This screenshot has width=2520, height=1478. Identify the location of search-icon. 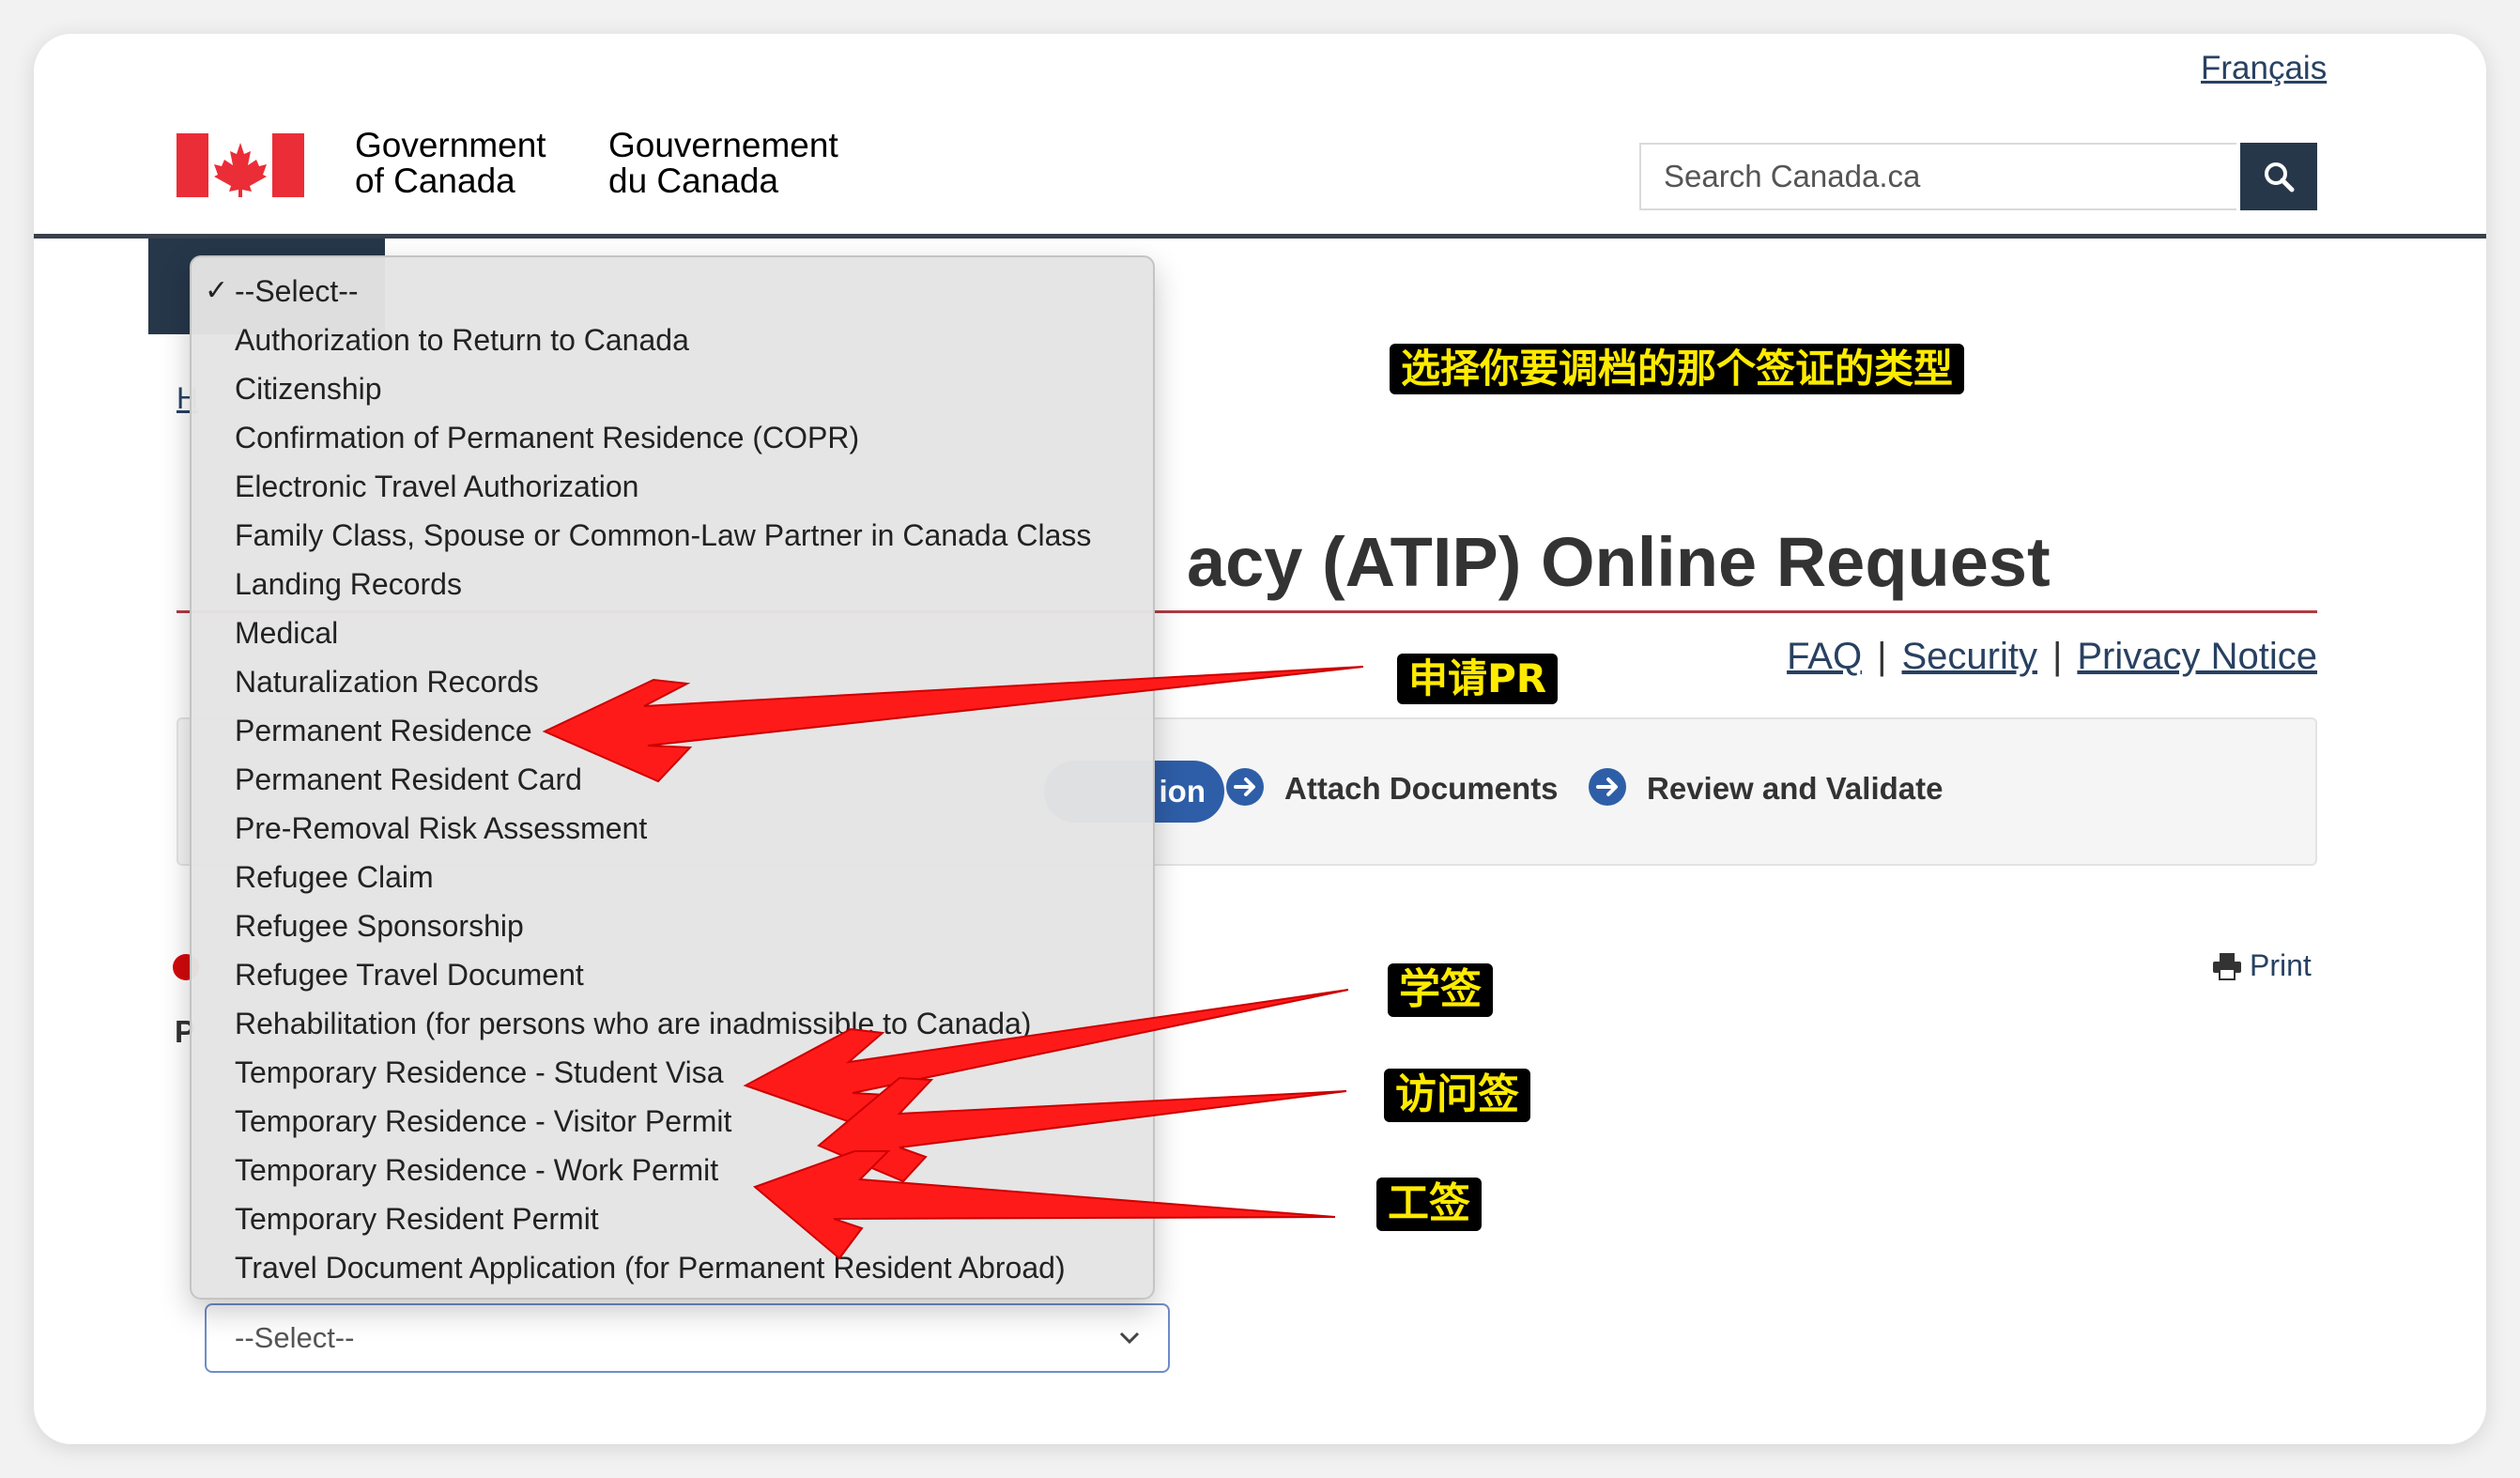
(2280, 177).